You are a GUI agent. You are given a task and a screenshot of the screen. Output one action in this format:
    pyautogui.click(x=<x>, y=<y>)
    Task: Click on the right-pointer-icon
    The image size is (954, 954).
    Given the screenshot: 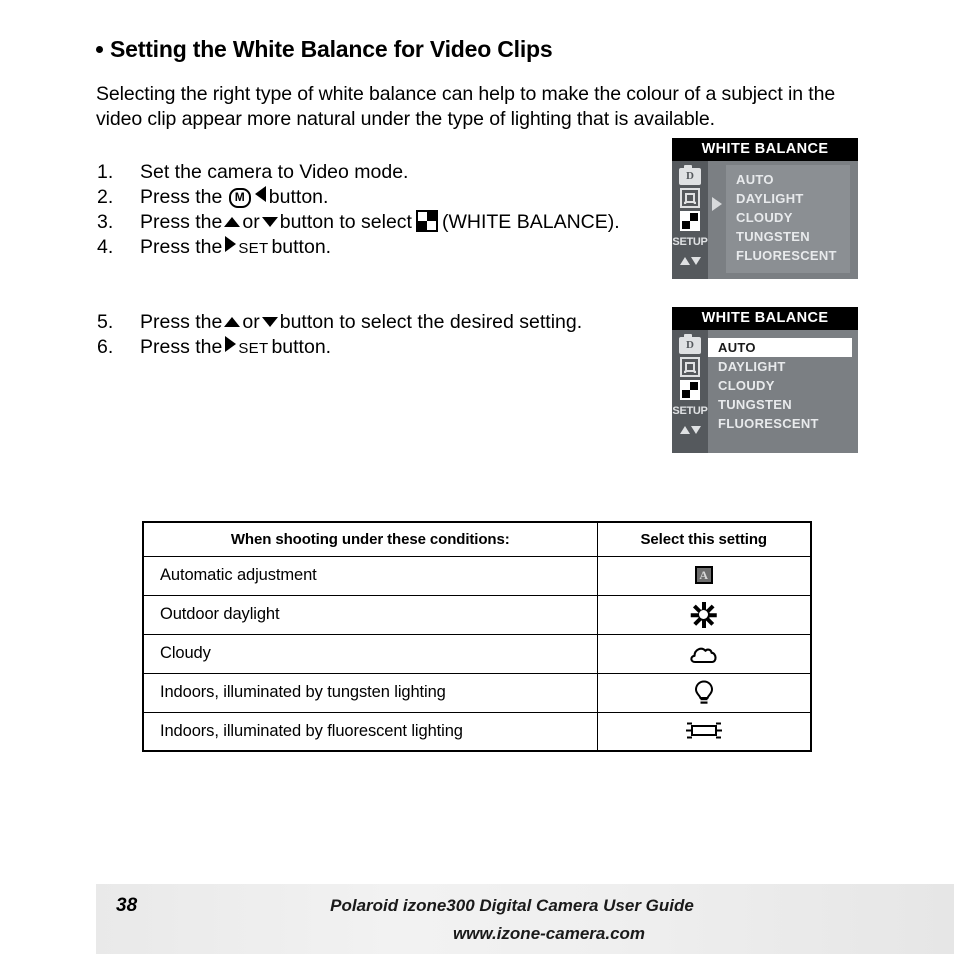 What is the action you would take?
    pyautogui.click(x=717, y=204)
    